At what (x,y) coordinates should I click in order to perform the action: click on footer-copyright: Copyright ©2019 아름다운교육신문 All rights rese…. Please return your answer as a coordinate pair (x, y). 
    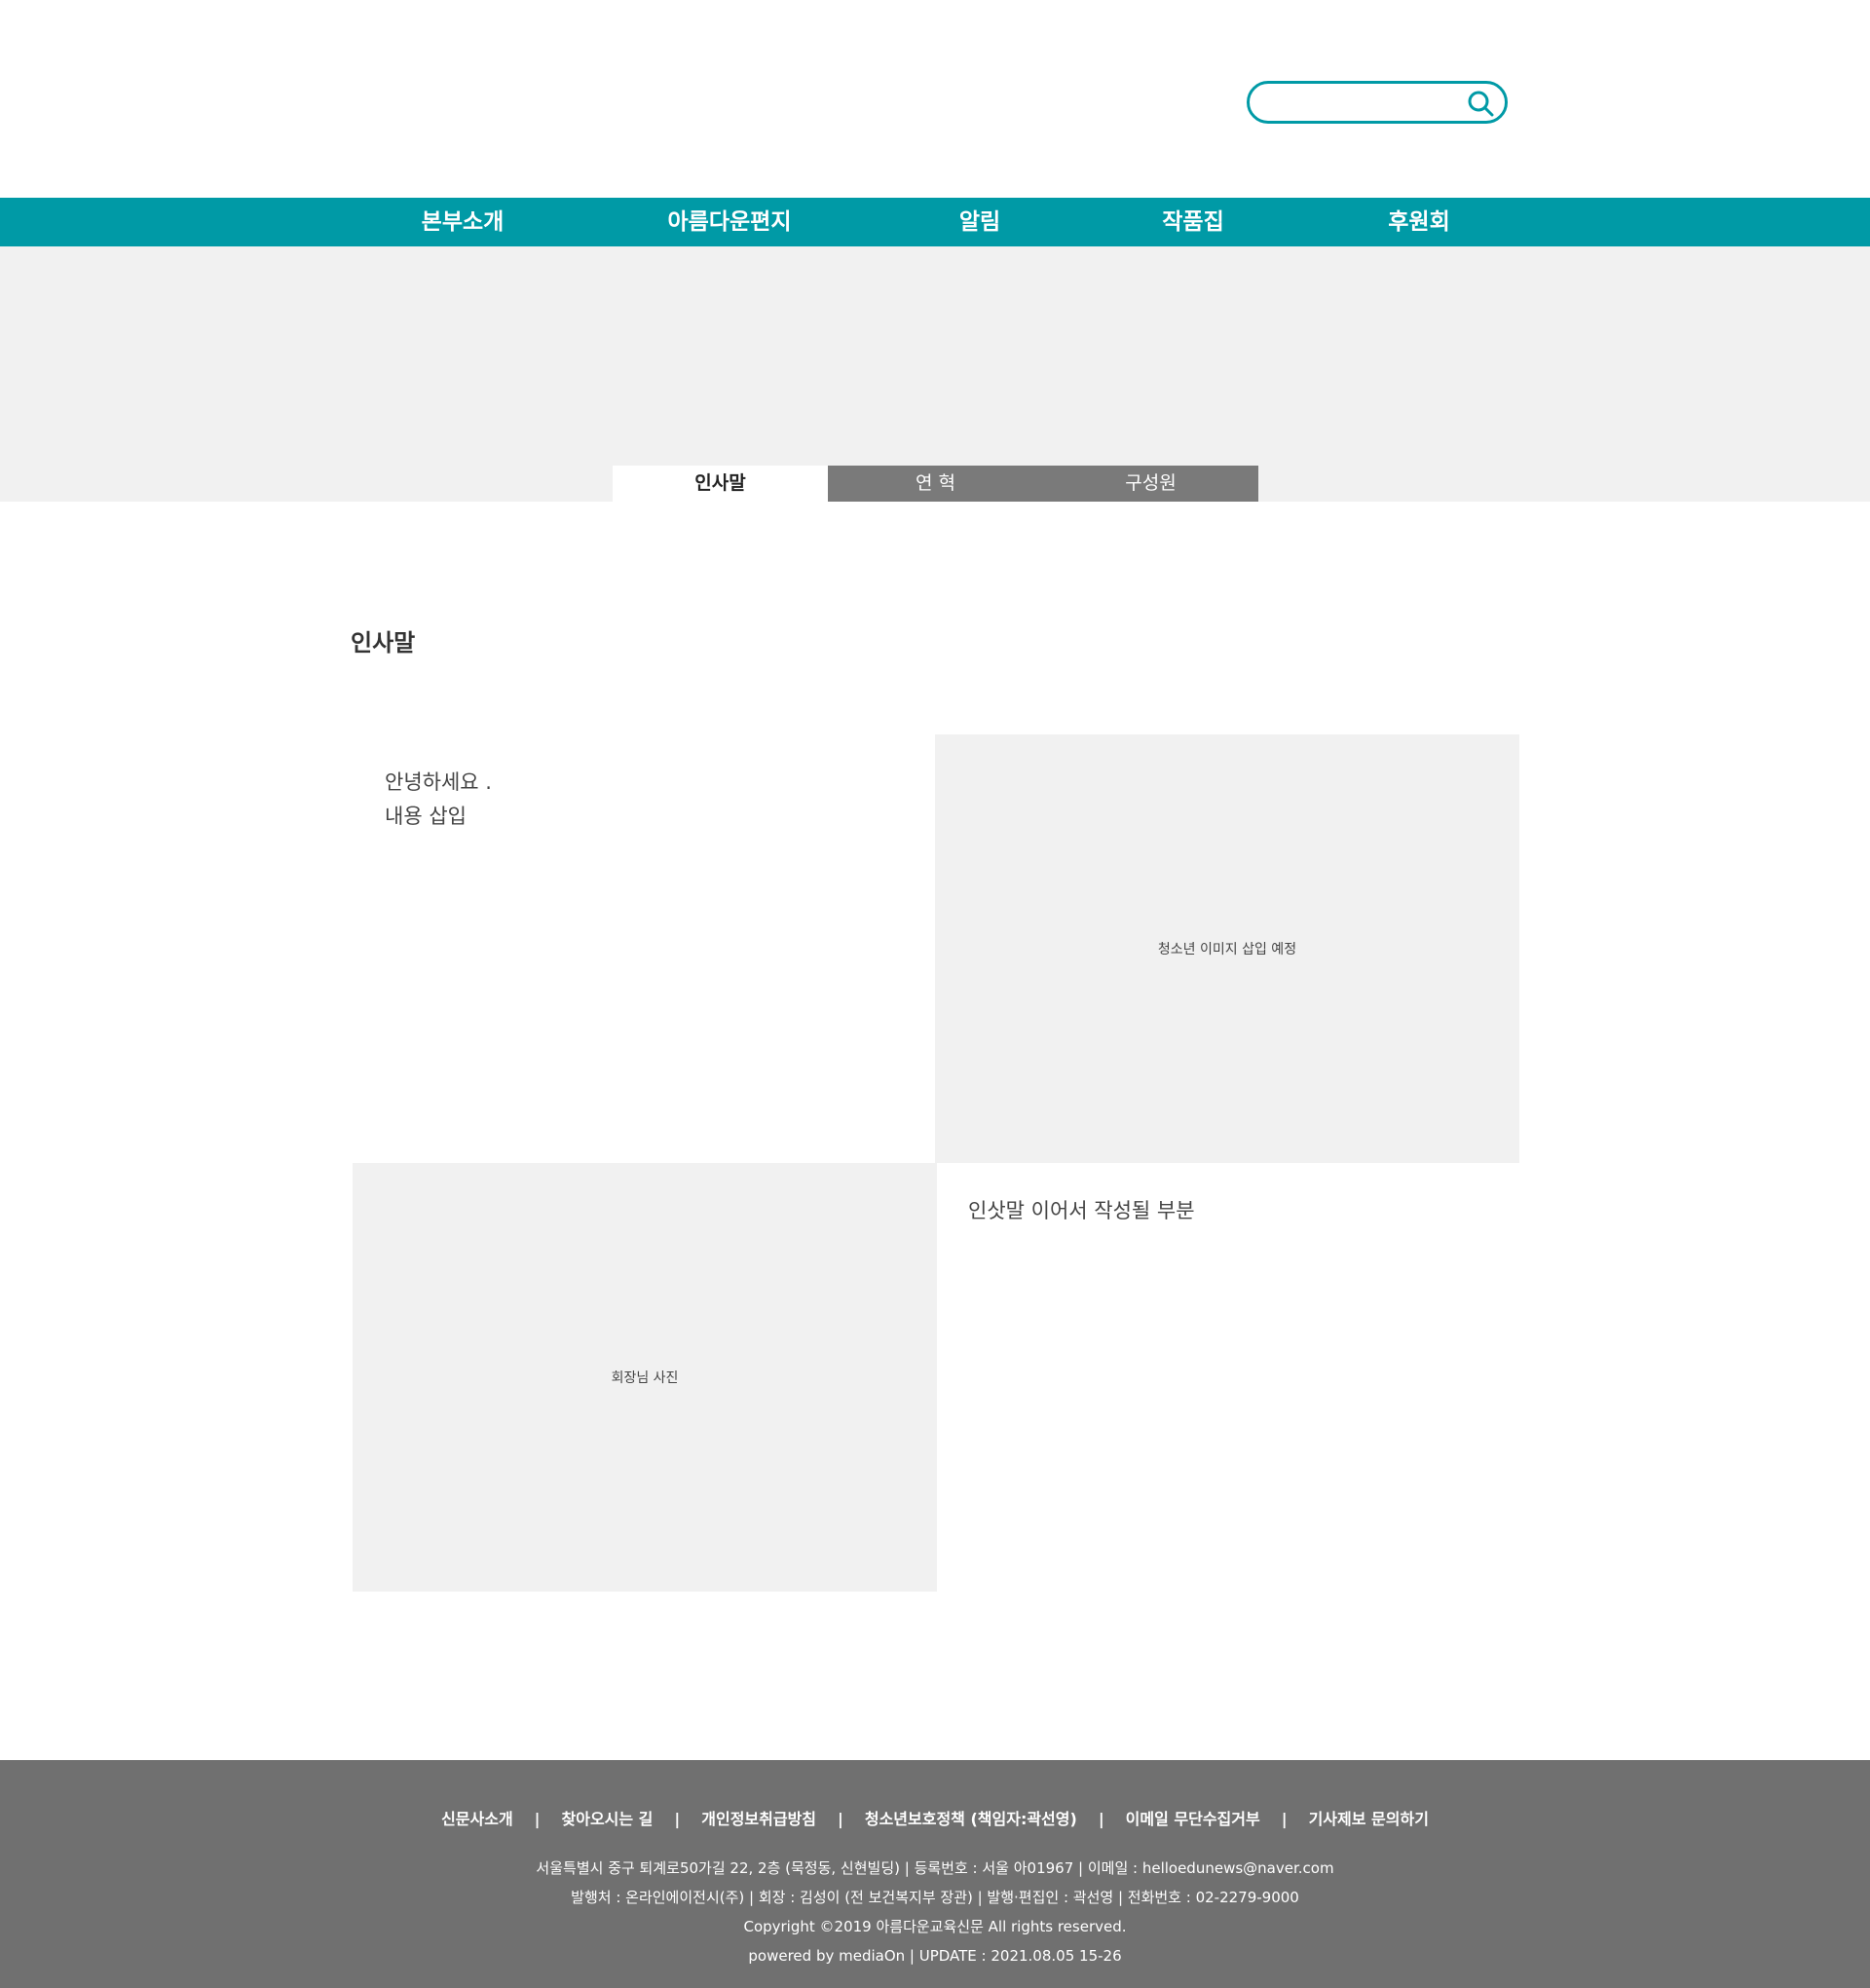
    Looking at the image, I should click on (935, 1926).